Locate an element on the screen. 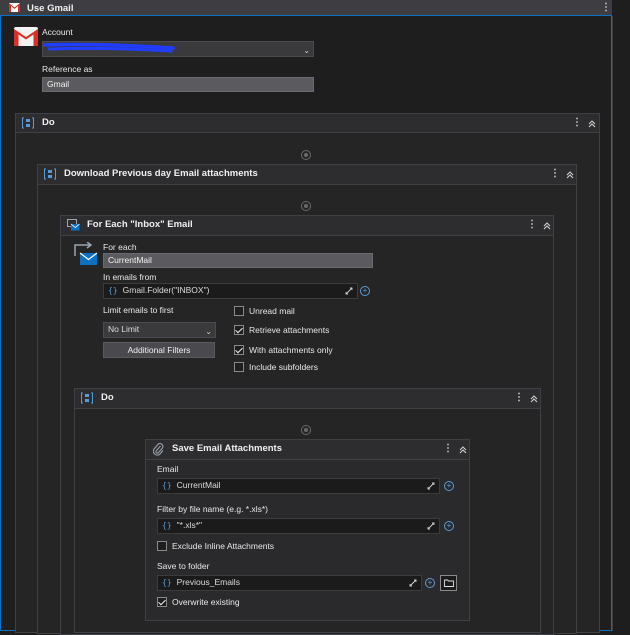  unread-mail-checkbox is located at coordinates (239, 311).